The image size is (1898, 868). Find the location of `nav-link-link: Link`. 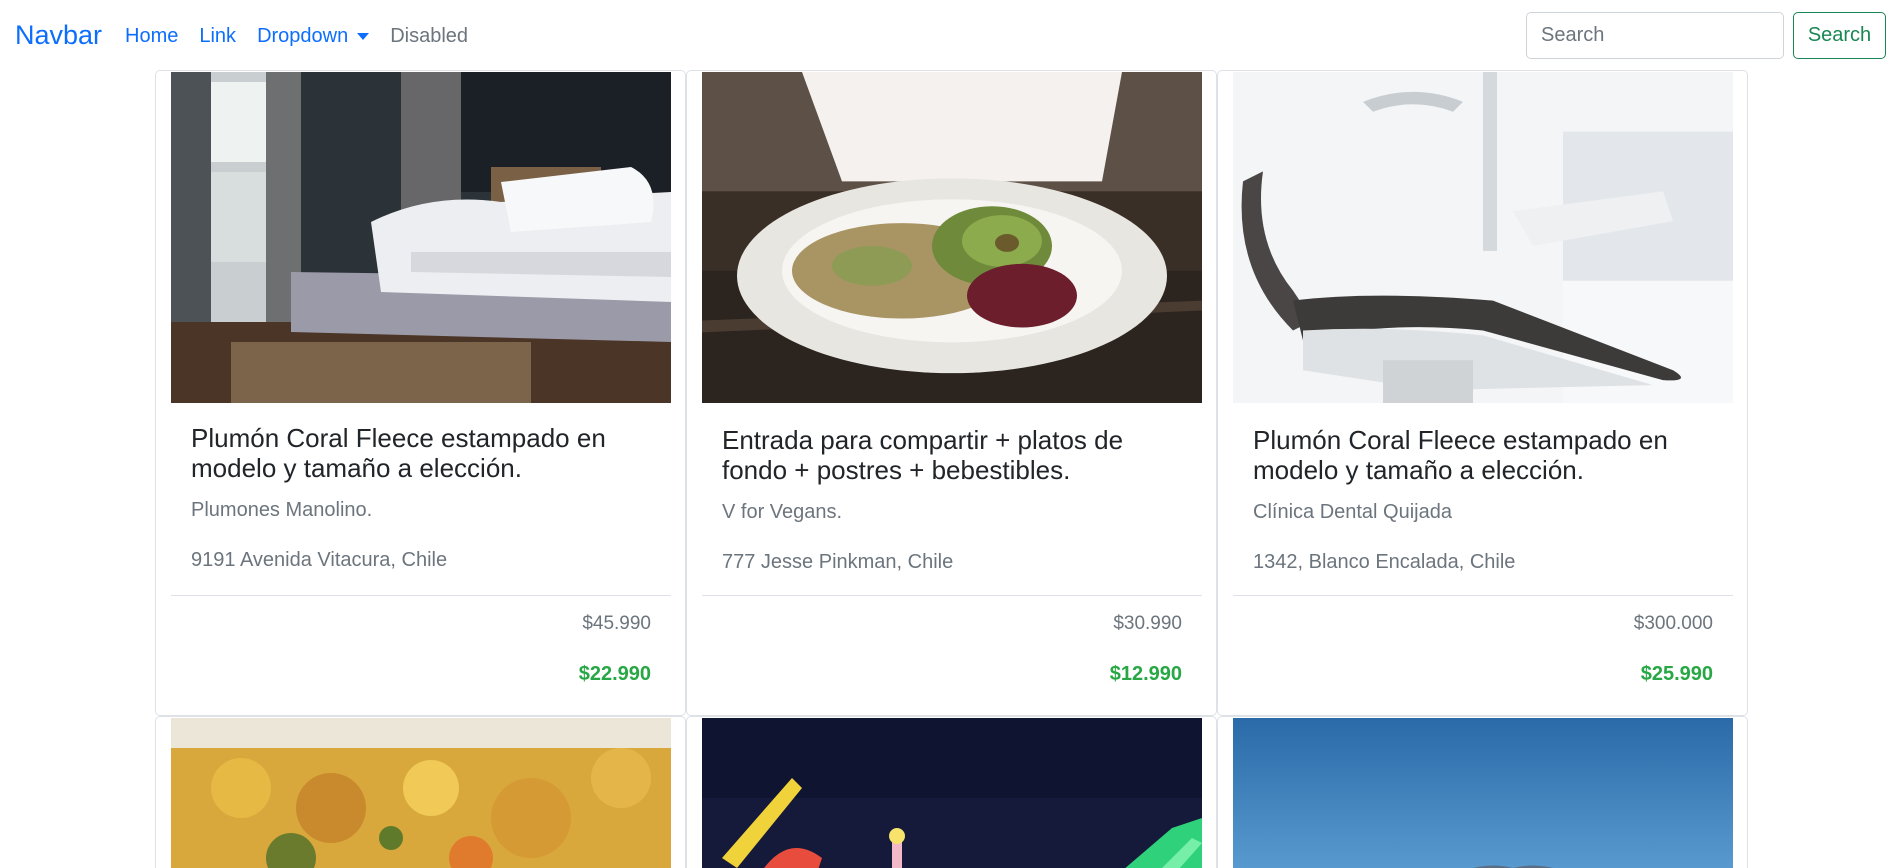

nav-link-link: Link is located at coordinates (217, 36).